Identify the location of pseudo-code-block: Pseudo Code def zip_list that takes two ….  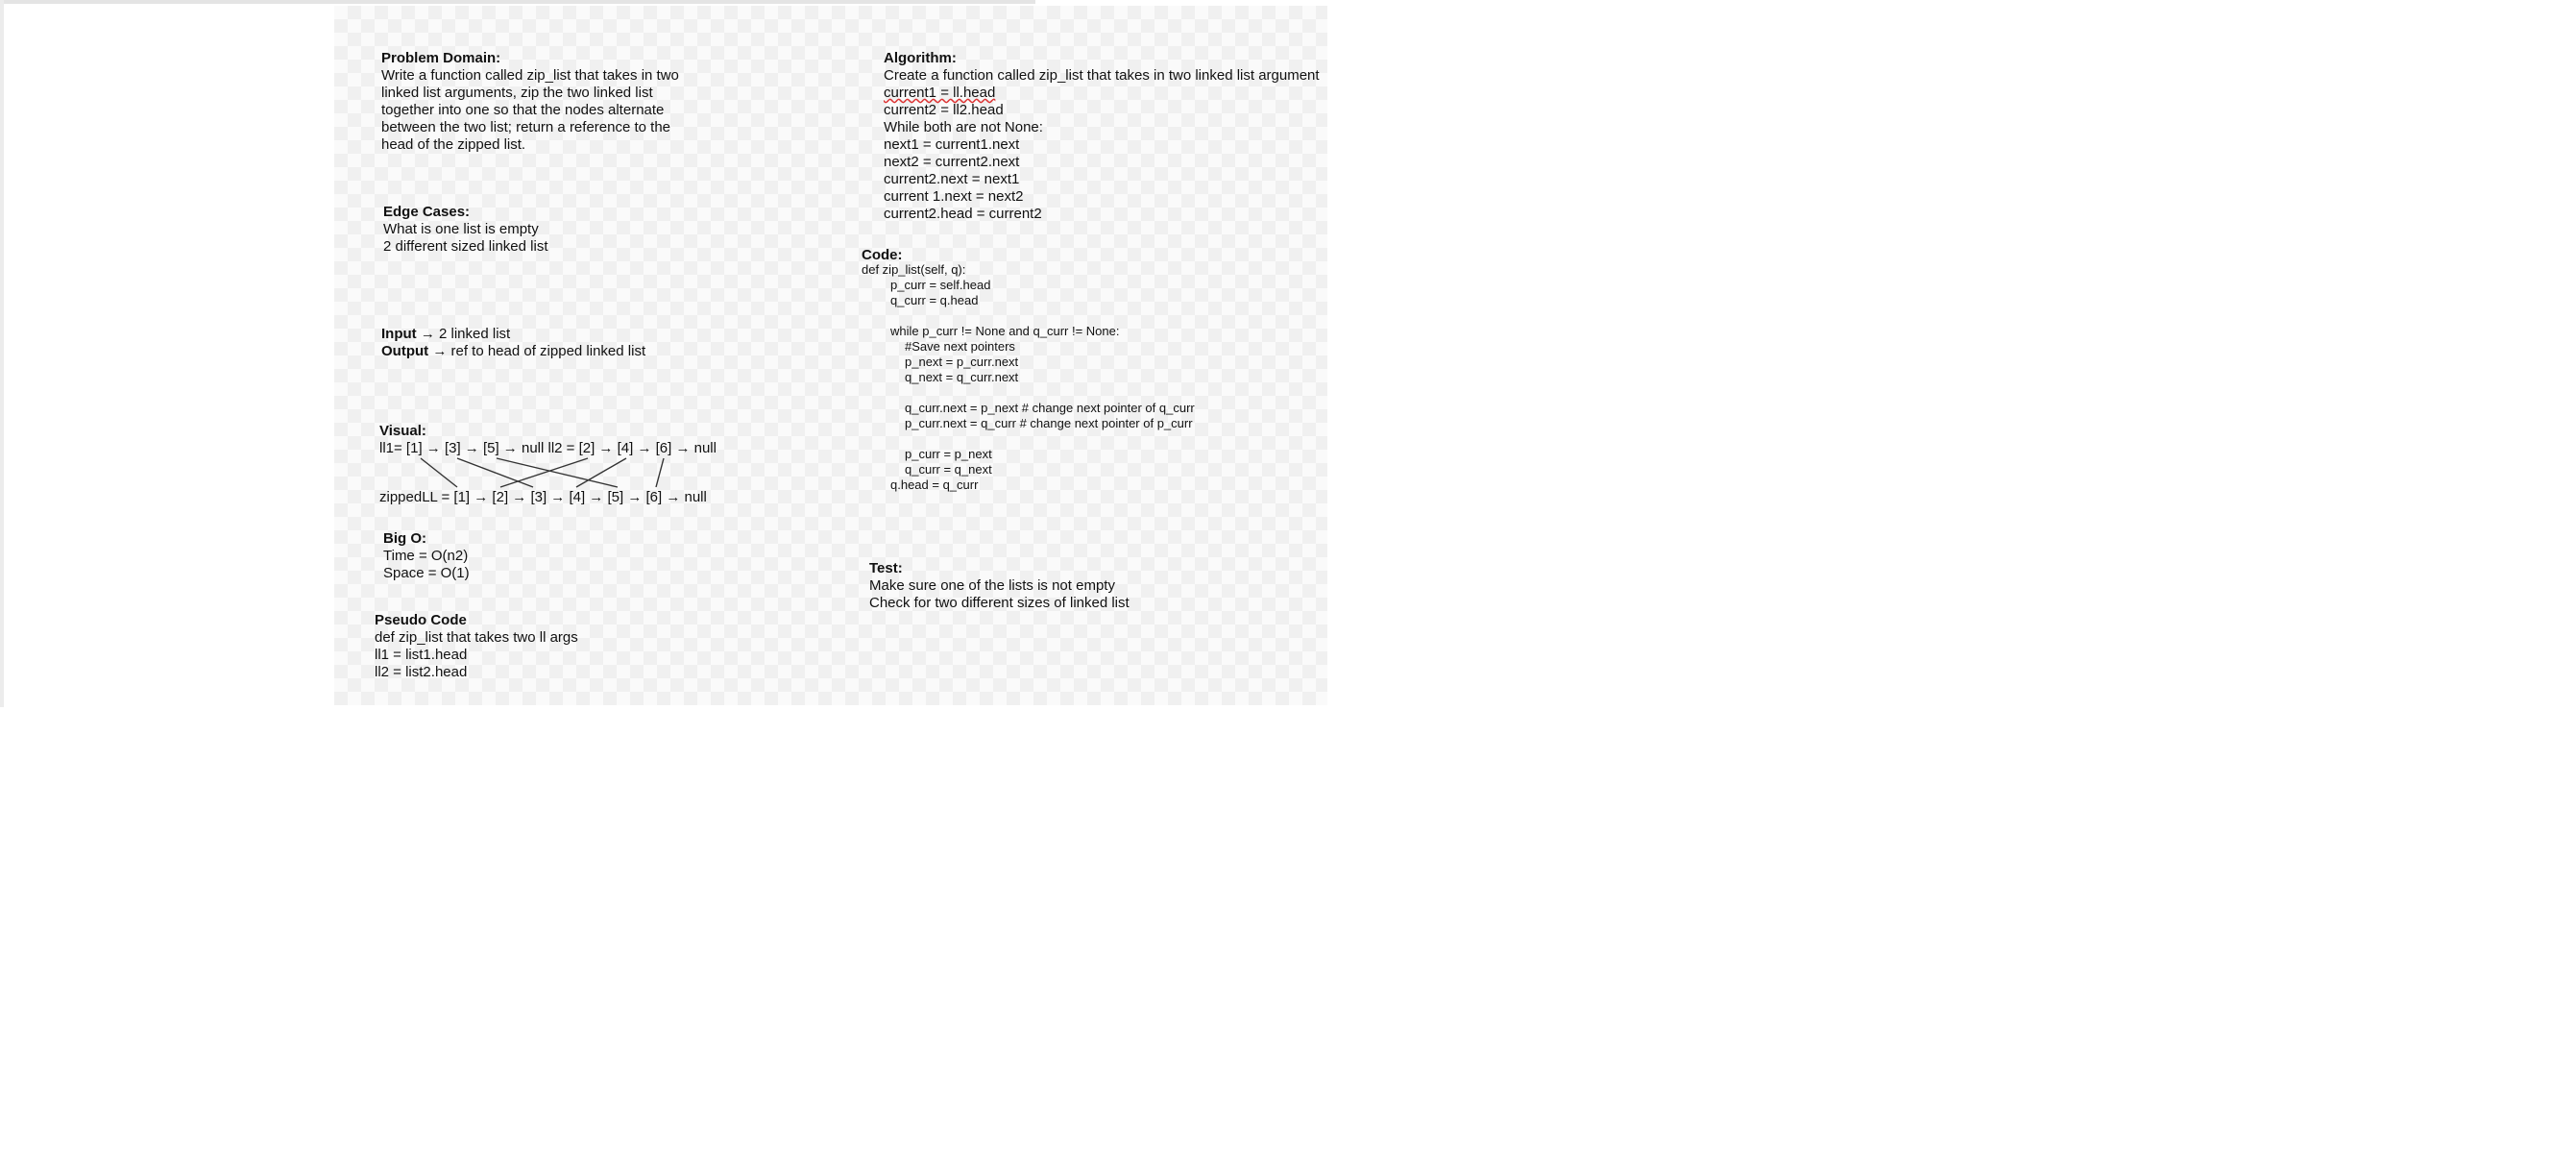
(476, 647).